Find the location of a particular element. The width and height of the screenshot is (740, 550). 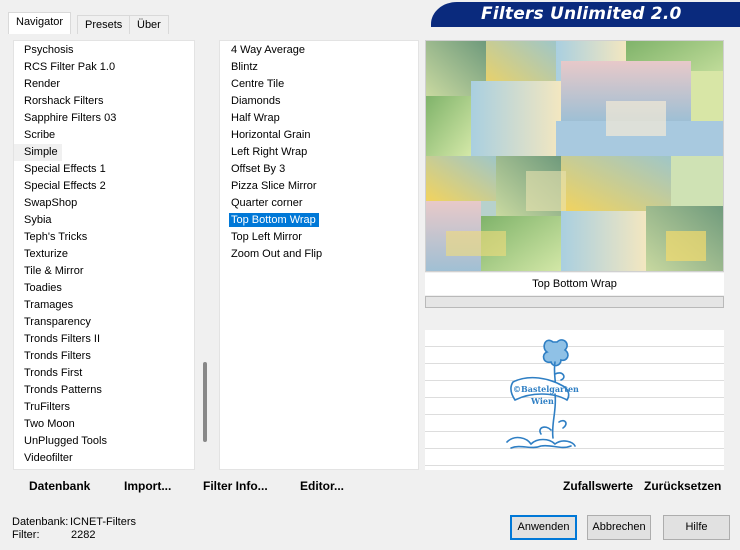

filter-item: Offset By 3 is located at coordinates (319, 169).